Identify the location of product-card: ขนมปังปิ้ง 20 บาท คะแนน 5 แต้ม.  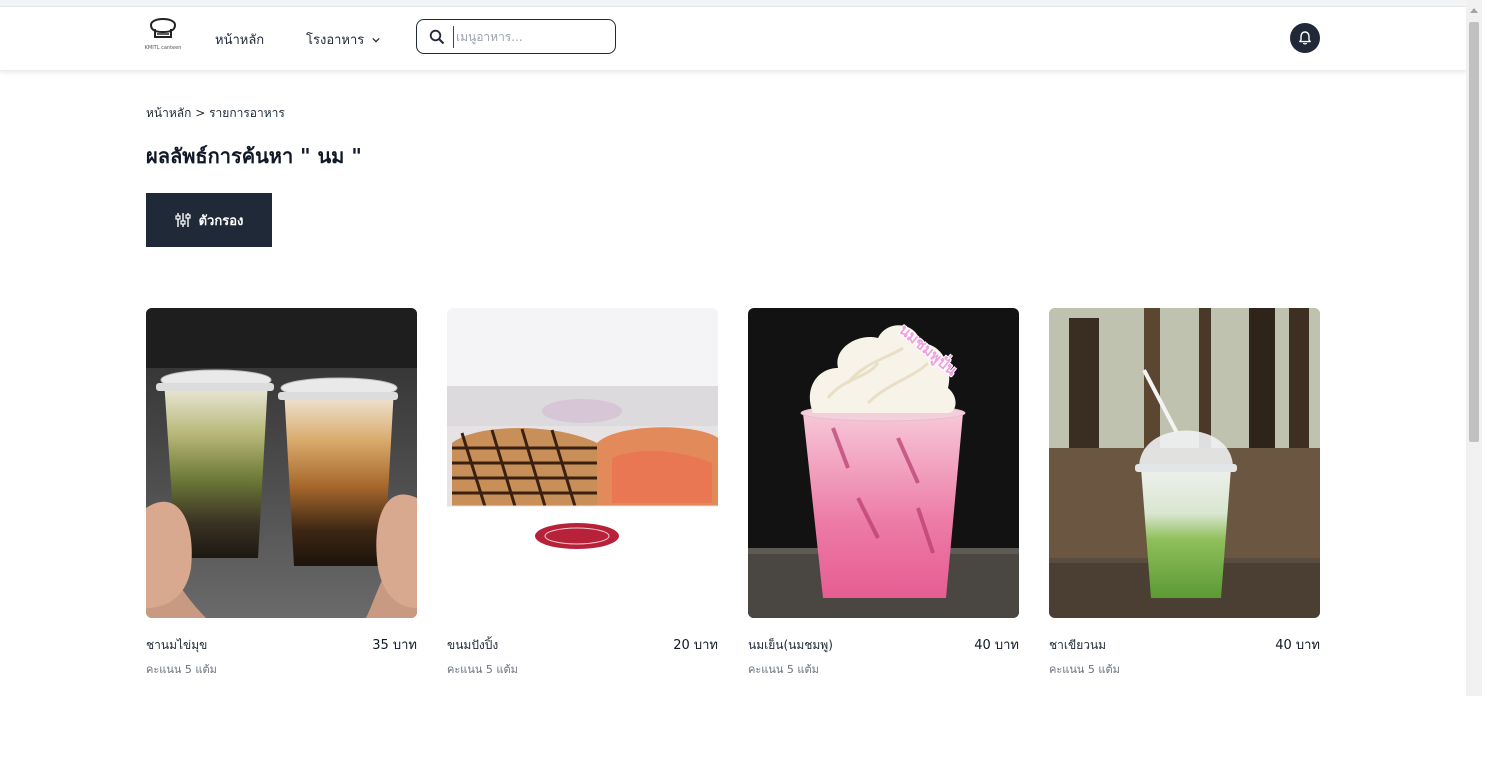
(582, 492).